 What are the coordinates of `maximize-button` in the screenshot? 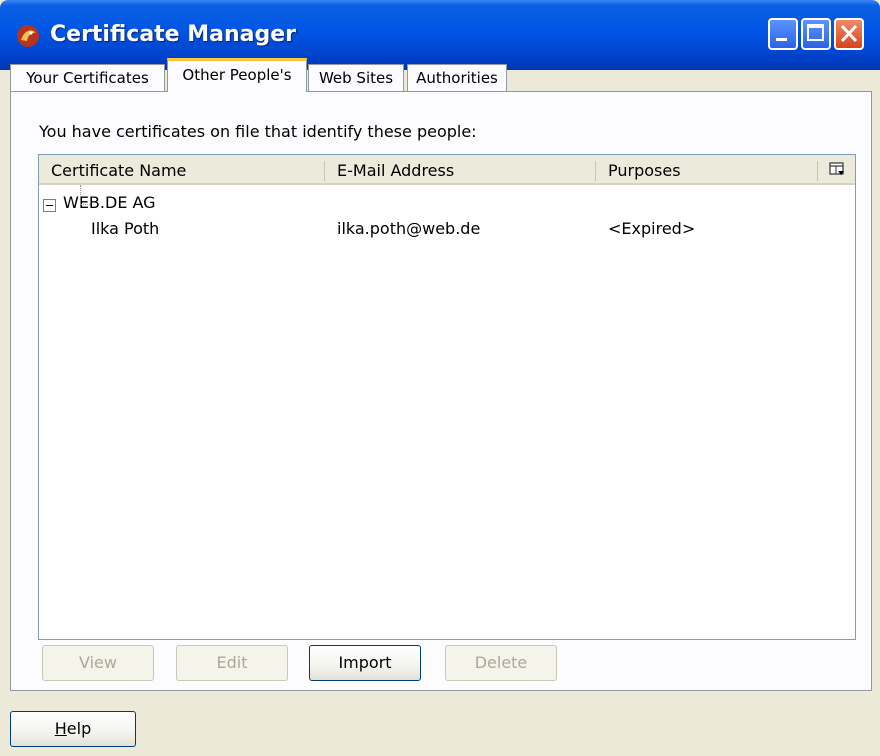 It's located at (816, 34).